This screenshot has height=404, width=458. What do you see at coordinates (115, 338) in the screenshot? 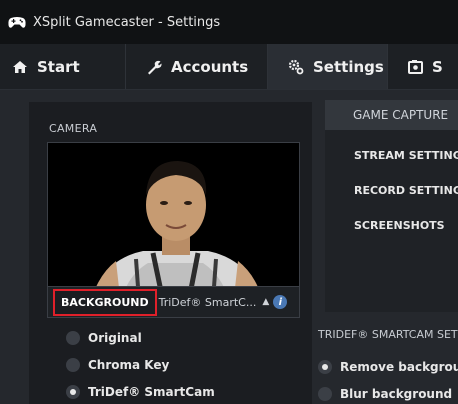
I see `option-original-label: Original` at bounding box center [115, 338].